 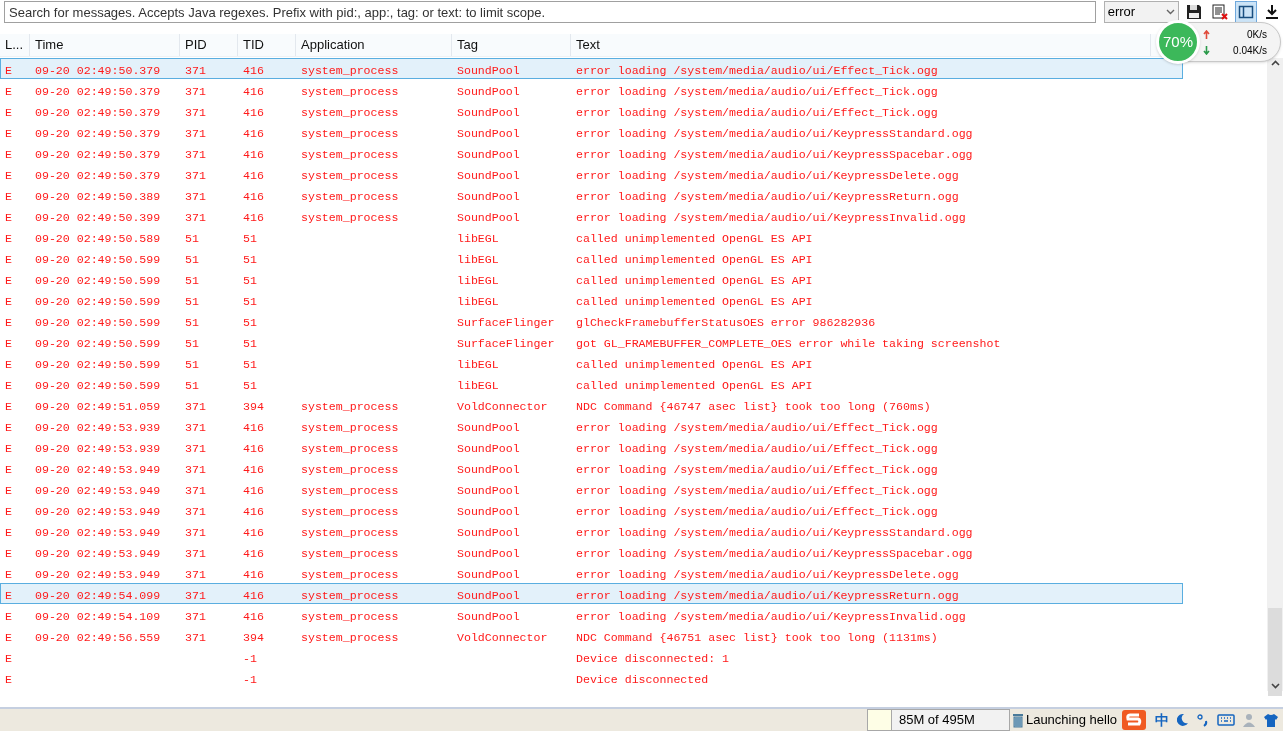 What do you see at coordinates (591, 194) in the screenshot?
I see `log-row: E 09-20 02:49:50.389 371 416 system_process SoundPool error loading /system/media/audio/ui/KeypressReturn.ogg` at bounding box center [591, 194].